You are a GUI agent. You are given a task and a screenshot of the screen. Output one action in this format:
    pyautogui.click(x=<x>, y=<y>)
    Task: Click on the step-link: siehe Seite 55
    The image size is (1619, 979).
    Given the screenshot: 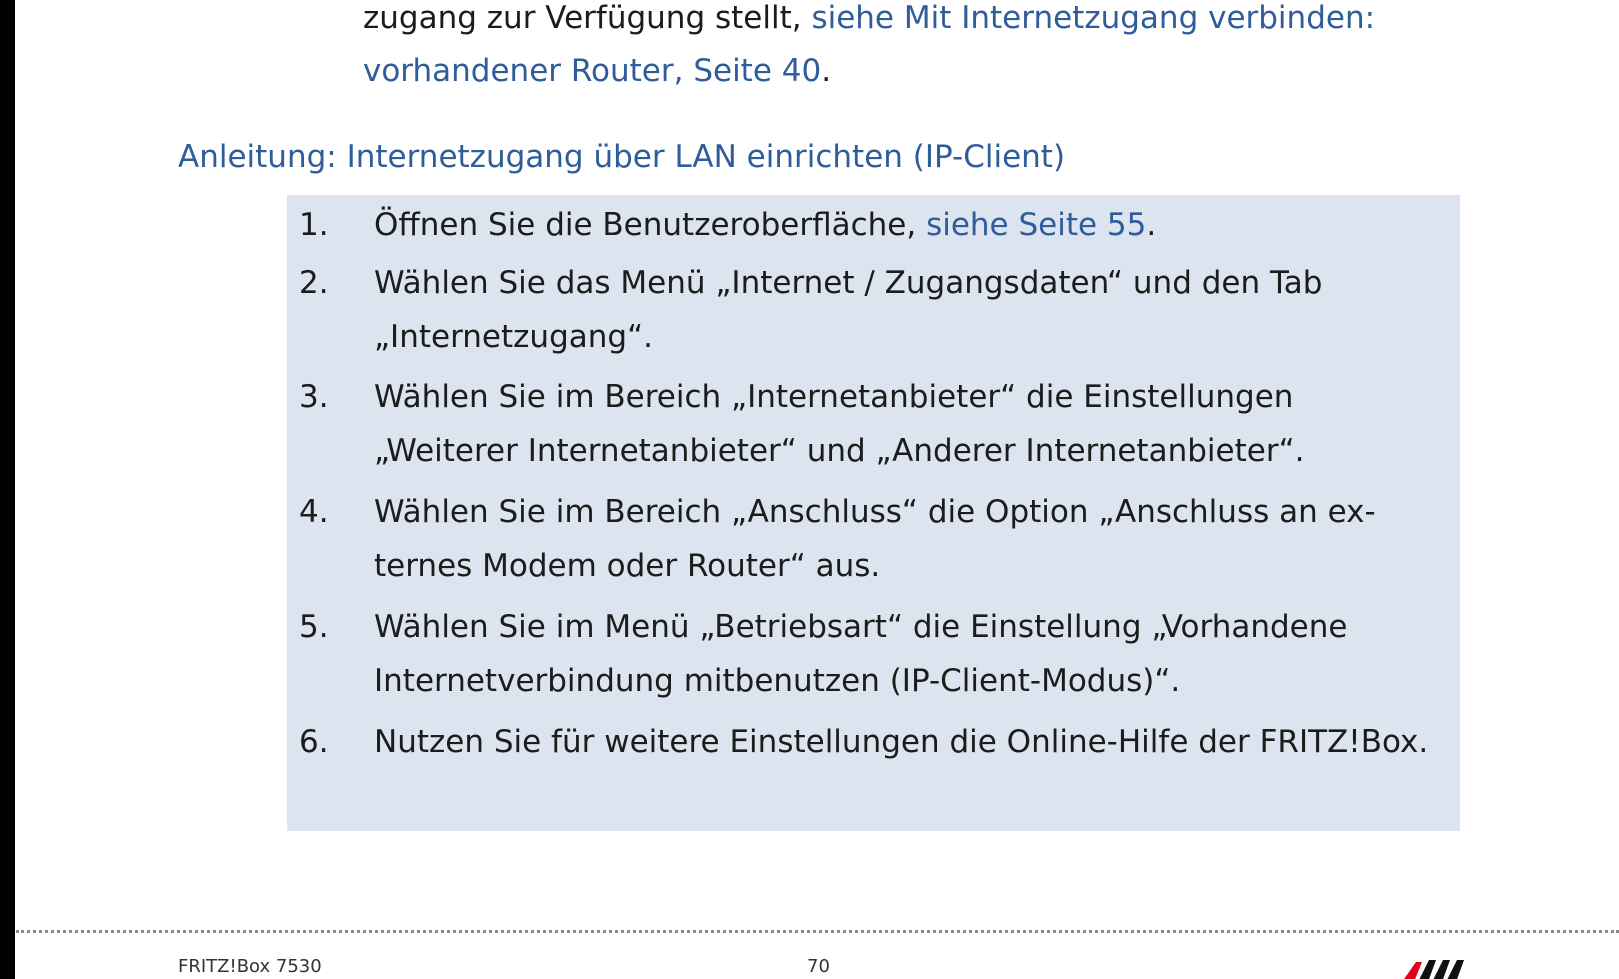 What is the action you would take?
    pyautogui.click(x=1036, y=225)
    